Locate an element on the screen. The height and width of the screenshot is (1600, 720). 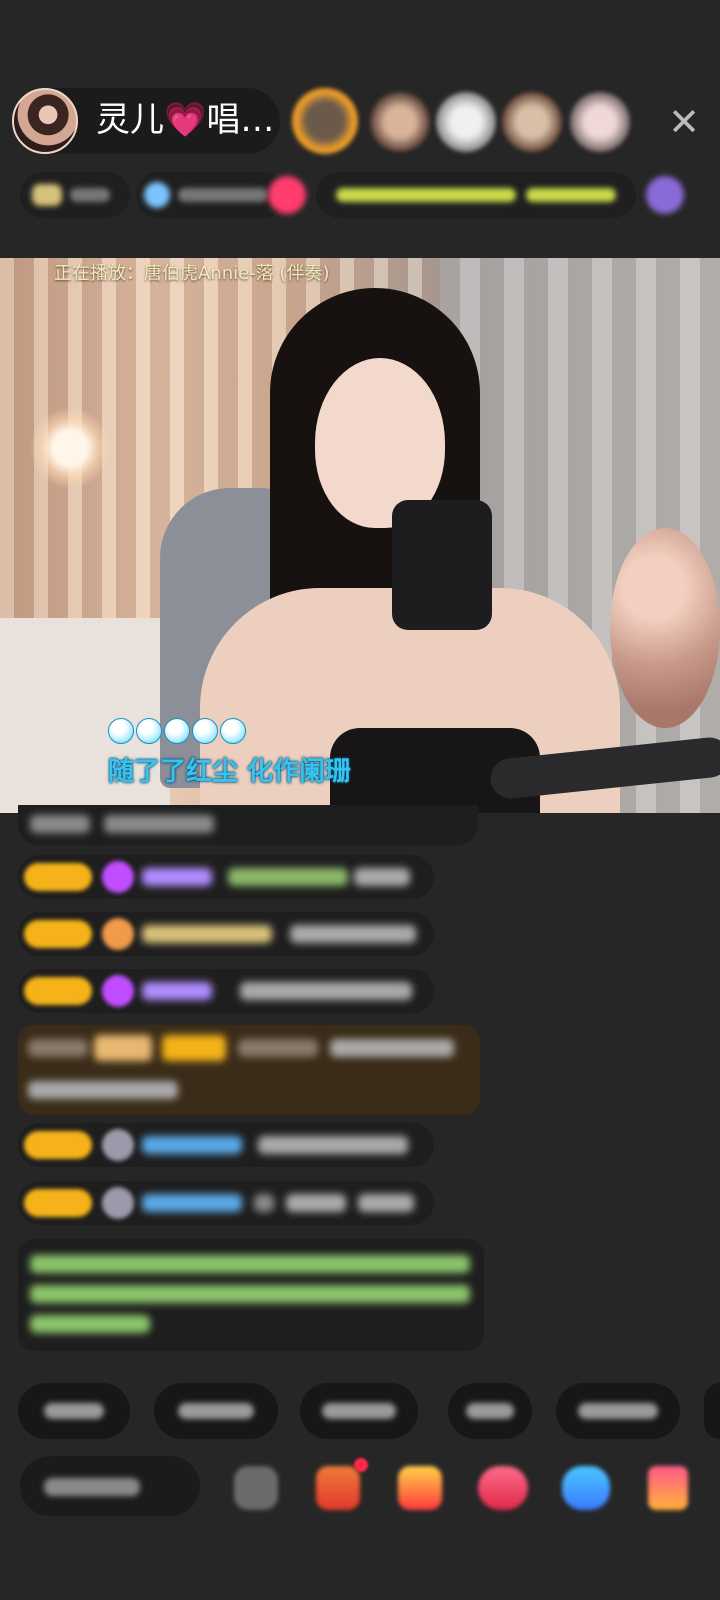
task-banner is located at coordinates (476, 195).